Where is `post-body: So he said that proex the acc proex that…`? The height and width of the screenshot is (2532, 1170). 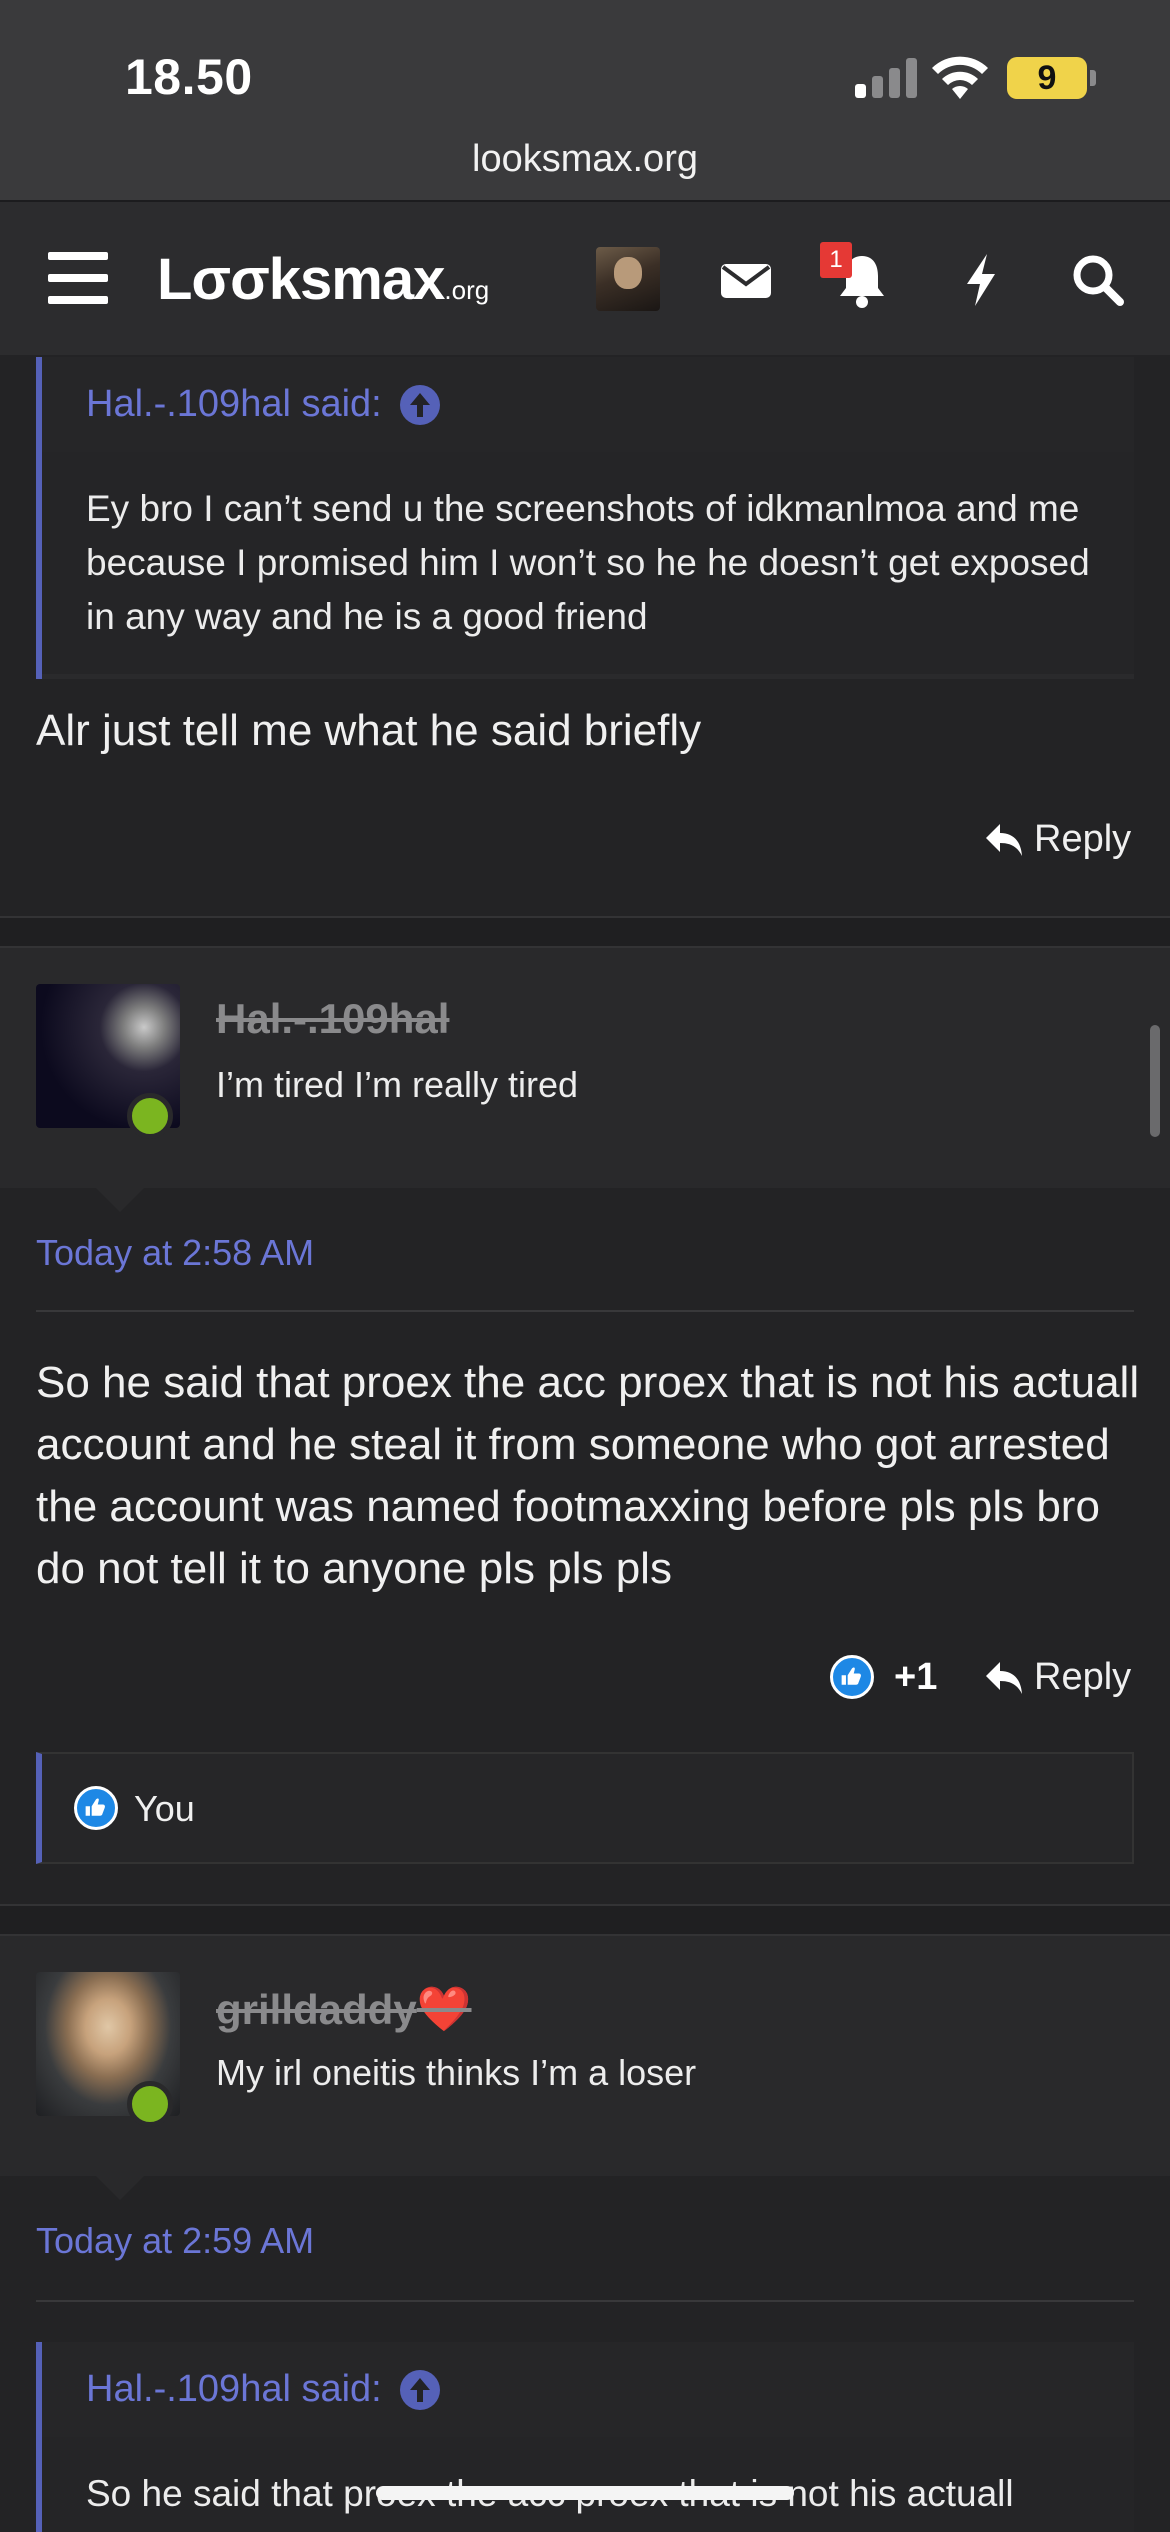
post-body: So he said that proex the acc proex that… is located at coordinates (588, 1475).